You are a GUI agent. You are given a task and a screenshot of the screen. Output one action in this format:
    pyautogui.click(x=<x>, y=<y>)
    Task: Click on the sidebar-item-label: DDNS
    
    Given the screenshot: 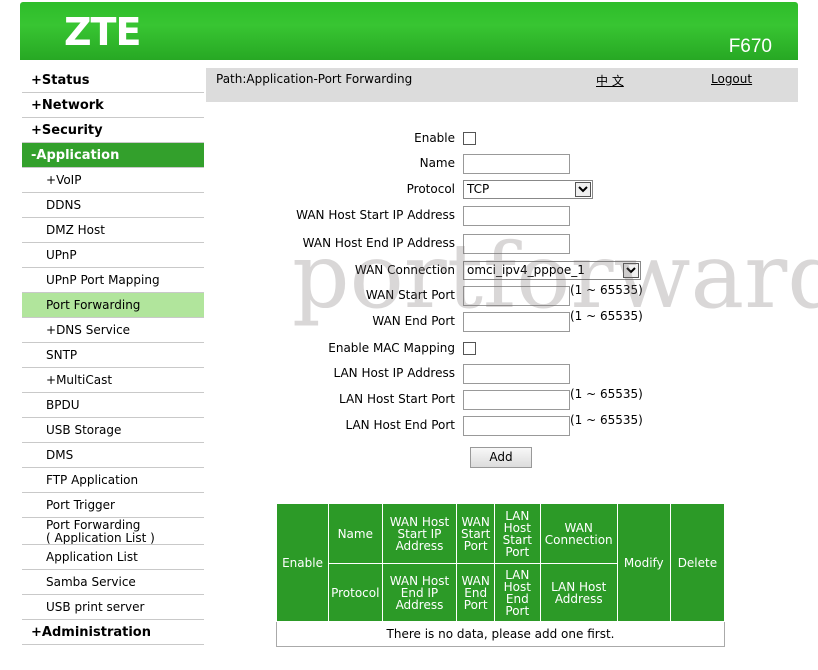 What is the action you would take?
    pyautogui.click(x=64, y=205)
    